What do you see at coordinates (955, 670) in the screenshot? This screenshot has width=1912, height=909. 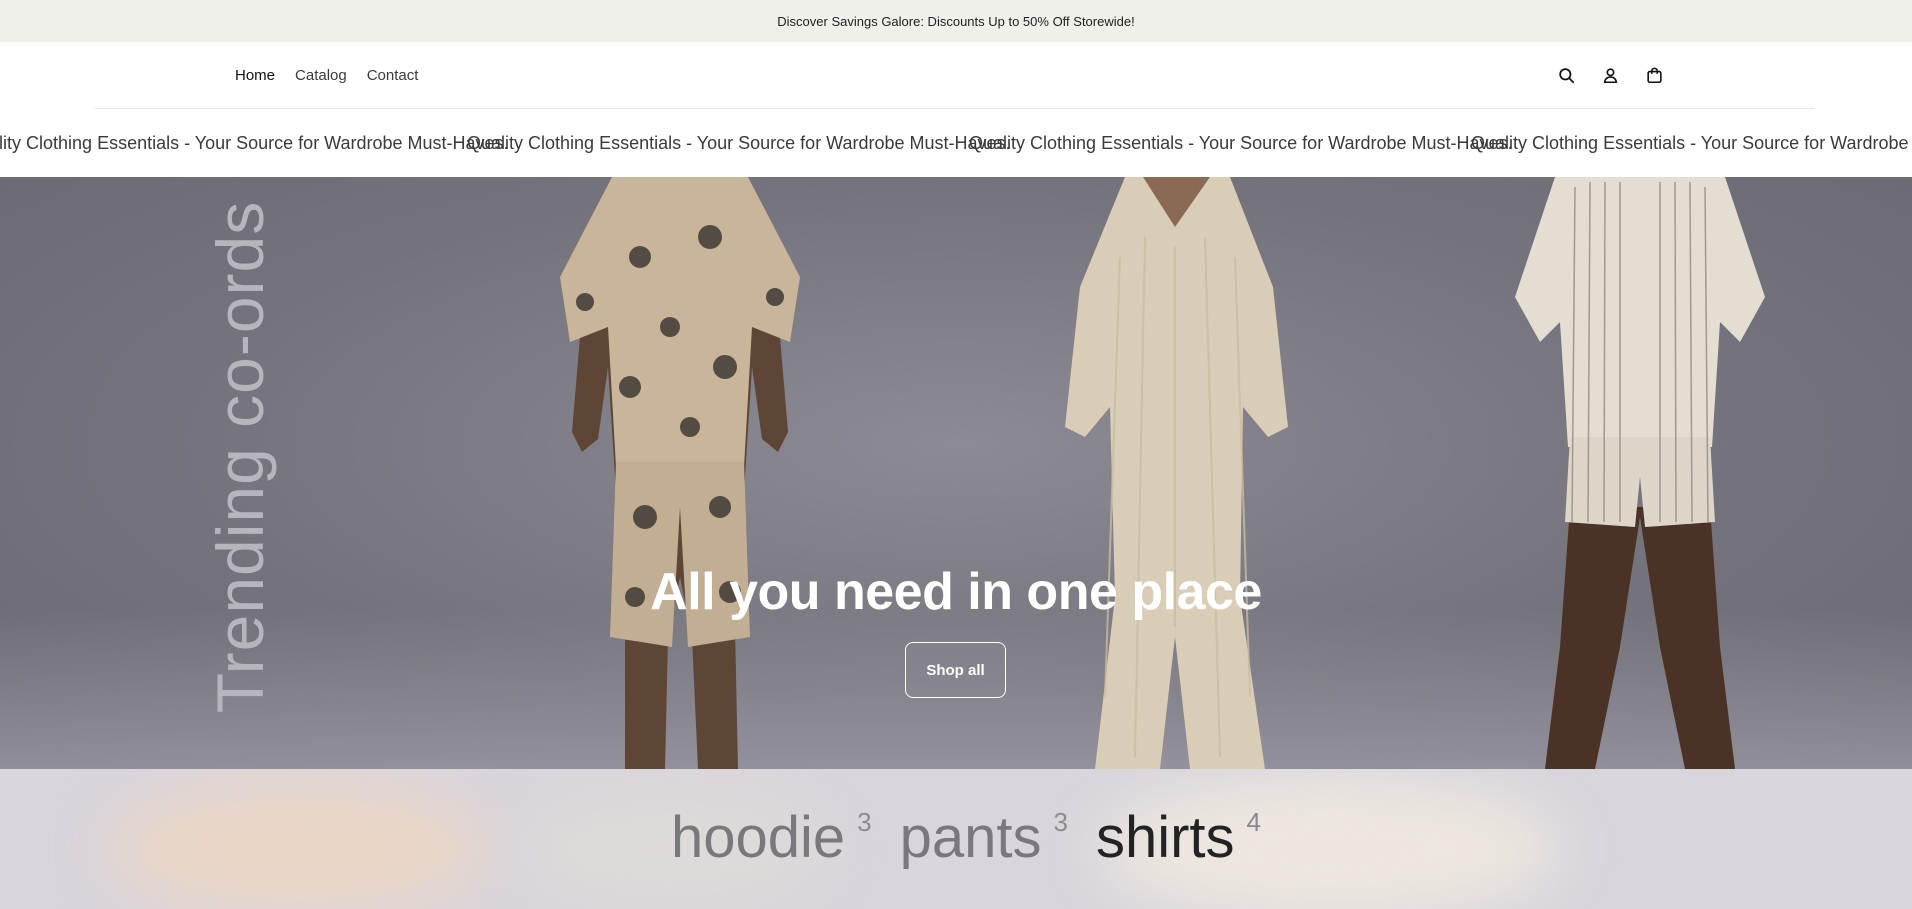 I see `shop-all-button: Shop all` at bounding box center [955, 670].